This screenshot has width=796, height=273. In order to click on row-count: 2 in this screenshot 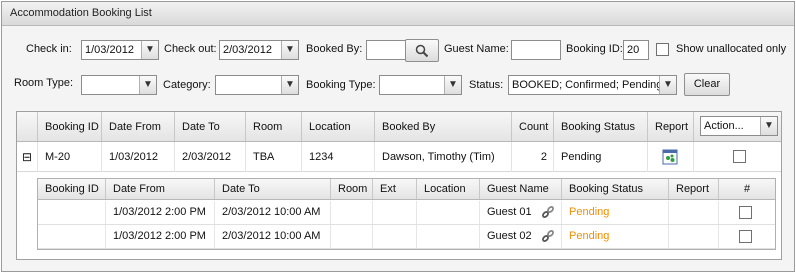, I will do `click(533, 157)`.